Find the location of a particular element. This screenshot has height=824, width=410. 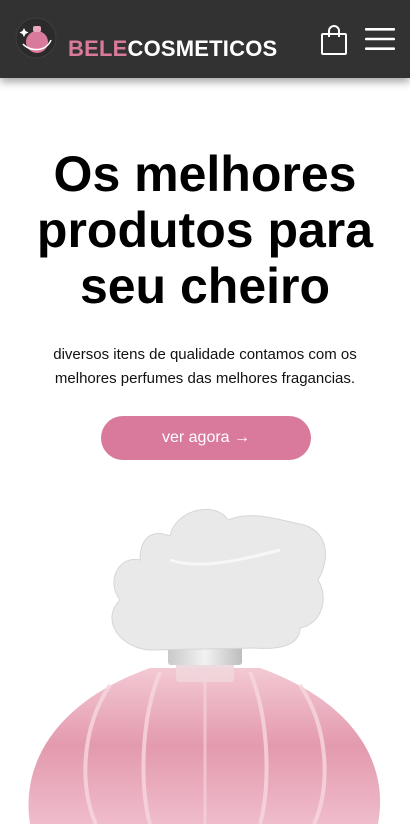

shop-now-button: ver agora → is located at coordinates (206, 438).